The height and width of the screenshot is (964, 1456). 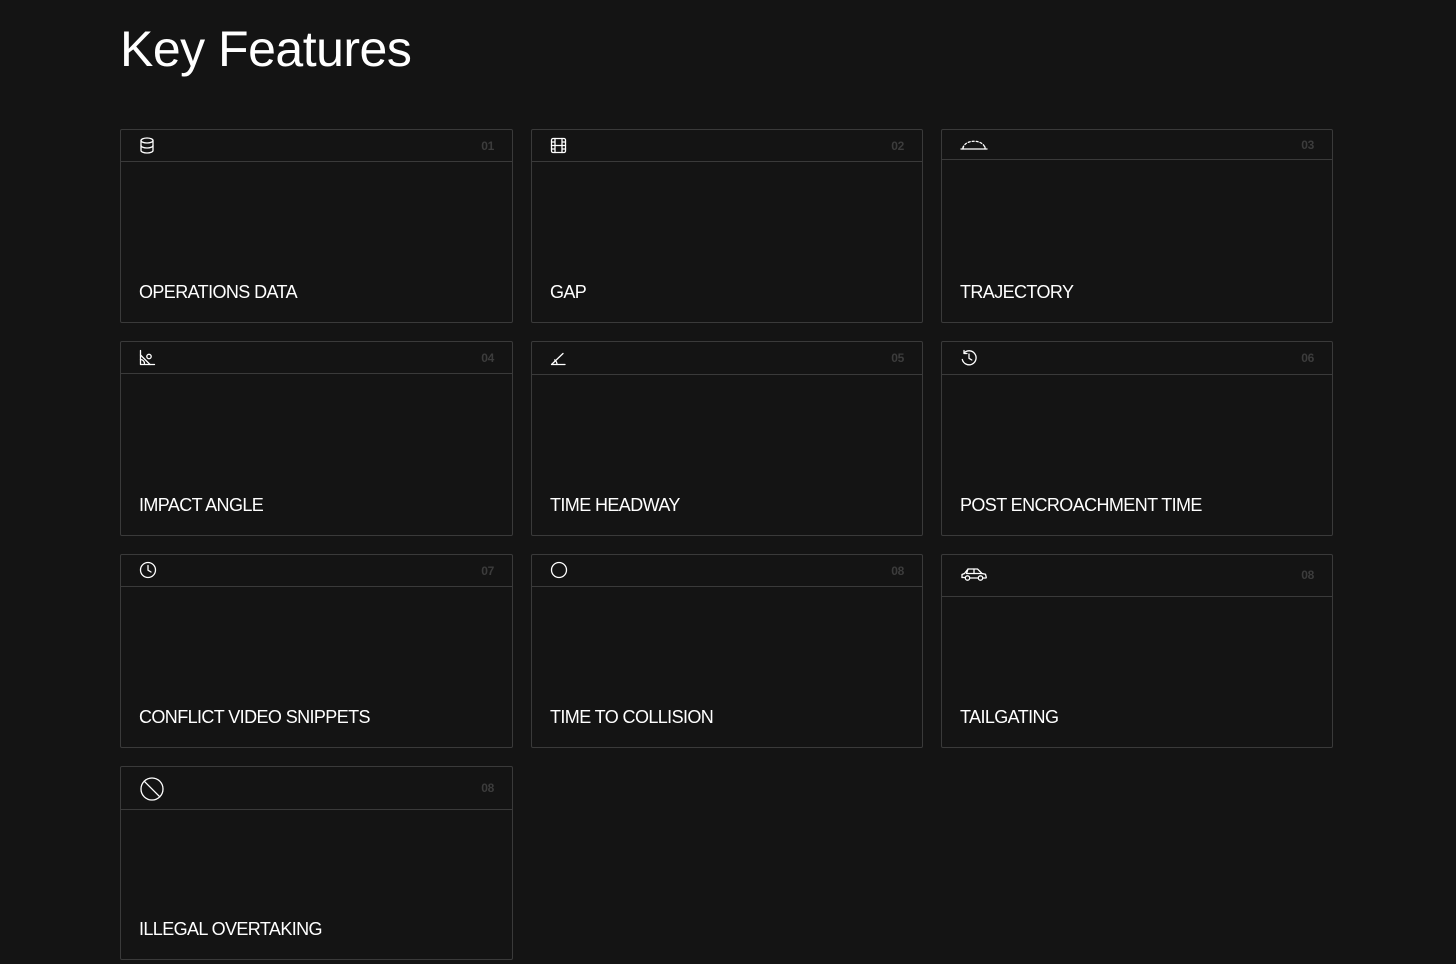 What do you see at coordinates (316, 863) in the screenshot?
I see `feature-card-illegal-overtaking: 08 ILLEGAL OVERTAKING` at bounding box center [316, 863].